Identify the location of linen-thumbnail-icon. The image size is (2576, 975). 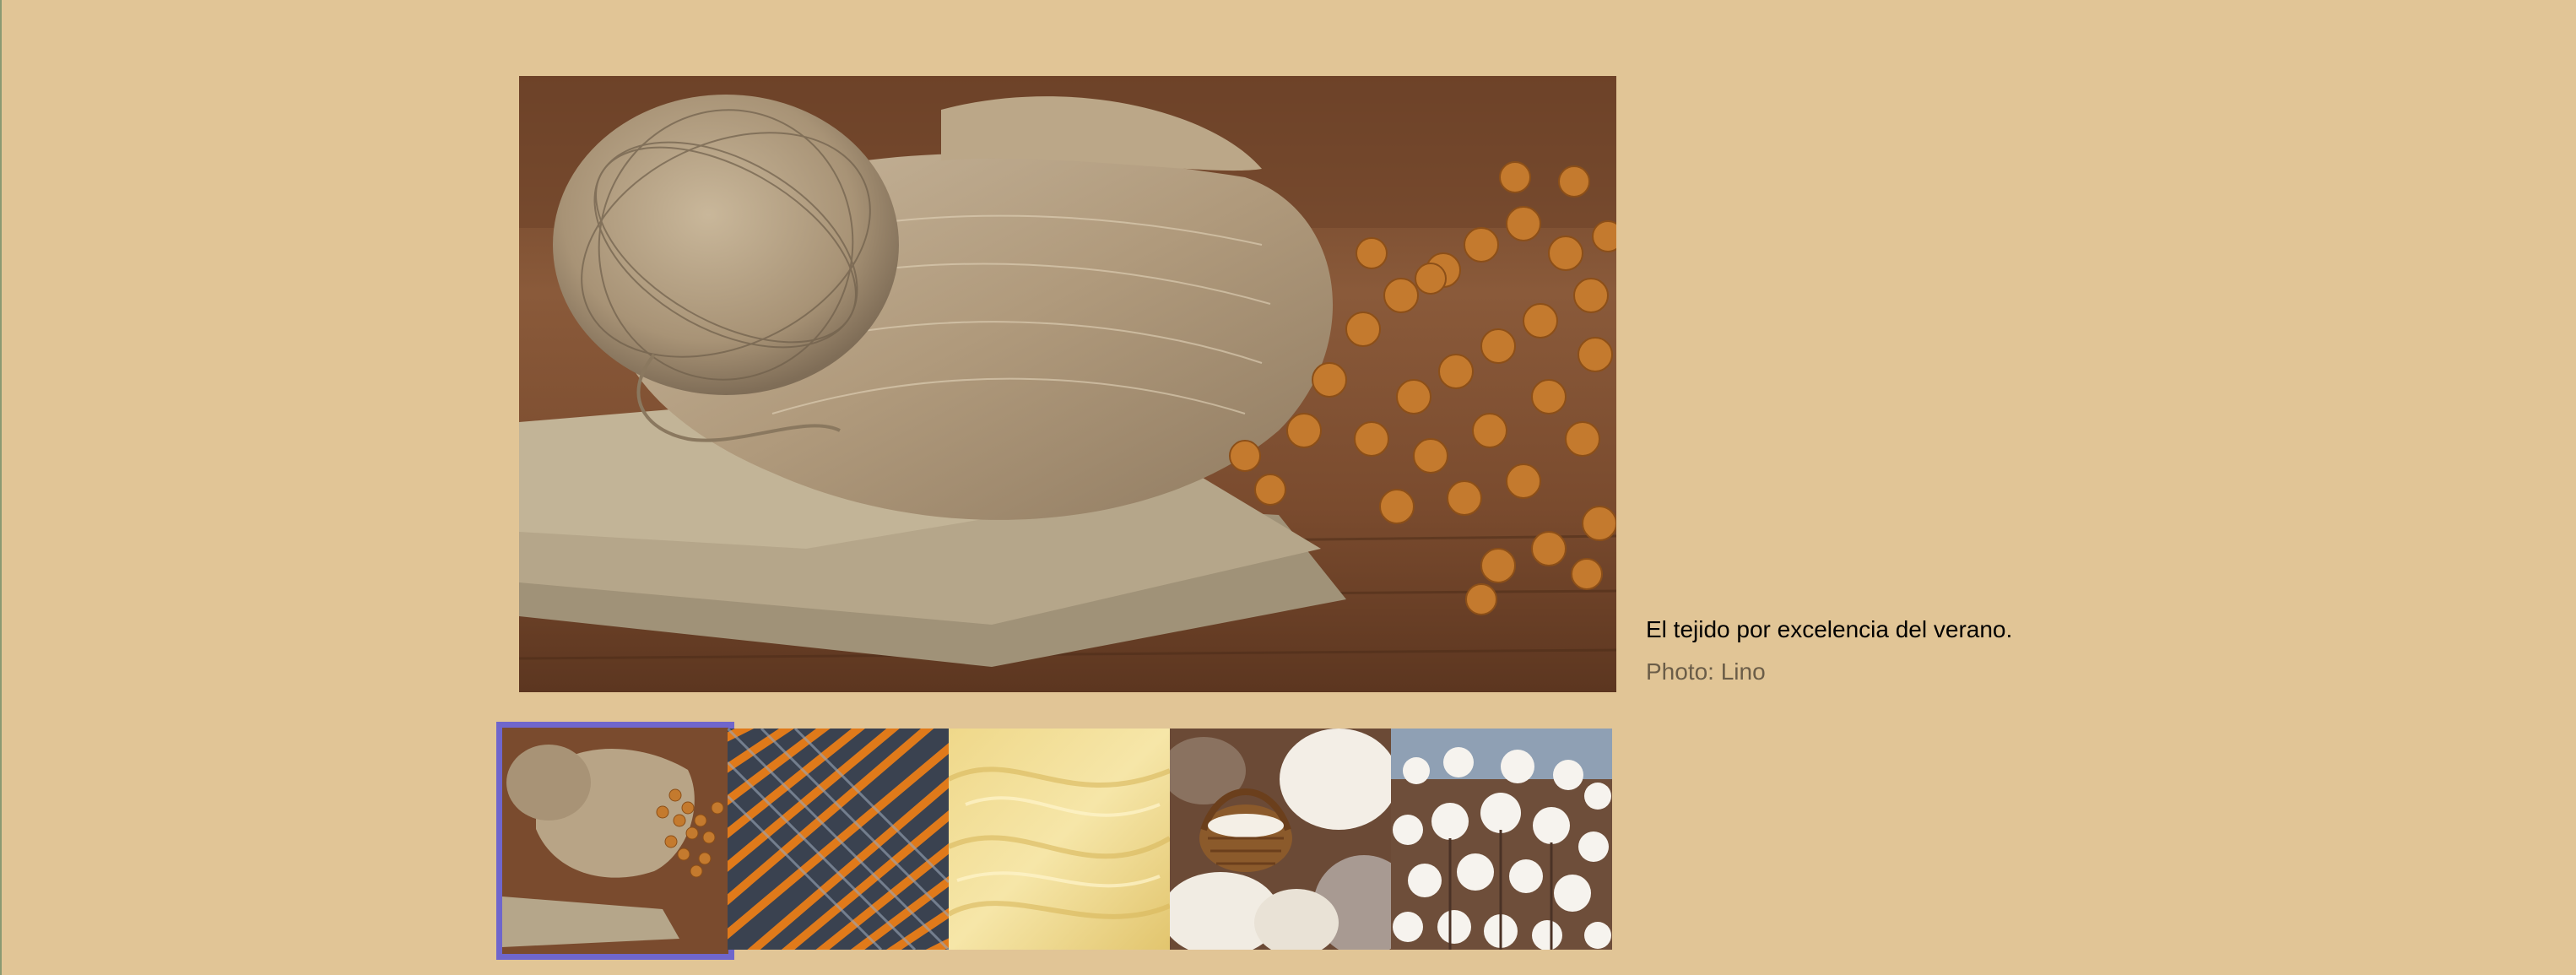
(615, 841).